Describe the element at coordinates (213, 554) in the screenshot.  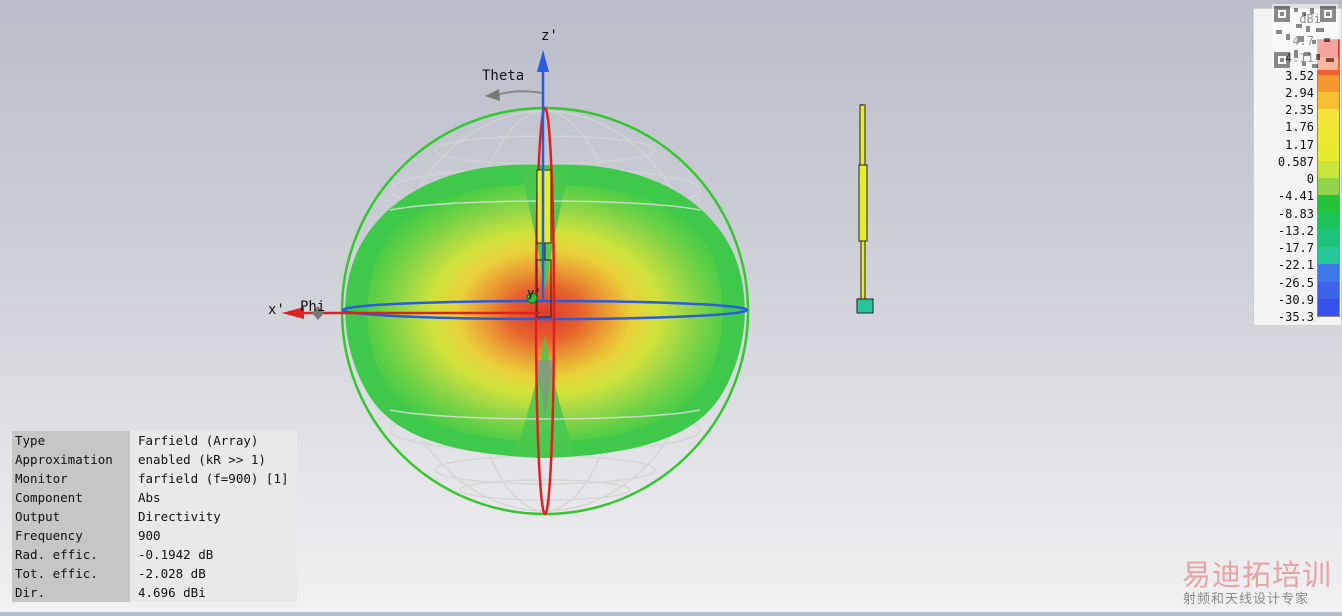
I see `info-value: -0.1942 dB` at that location.